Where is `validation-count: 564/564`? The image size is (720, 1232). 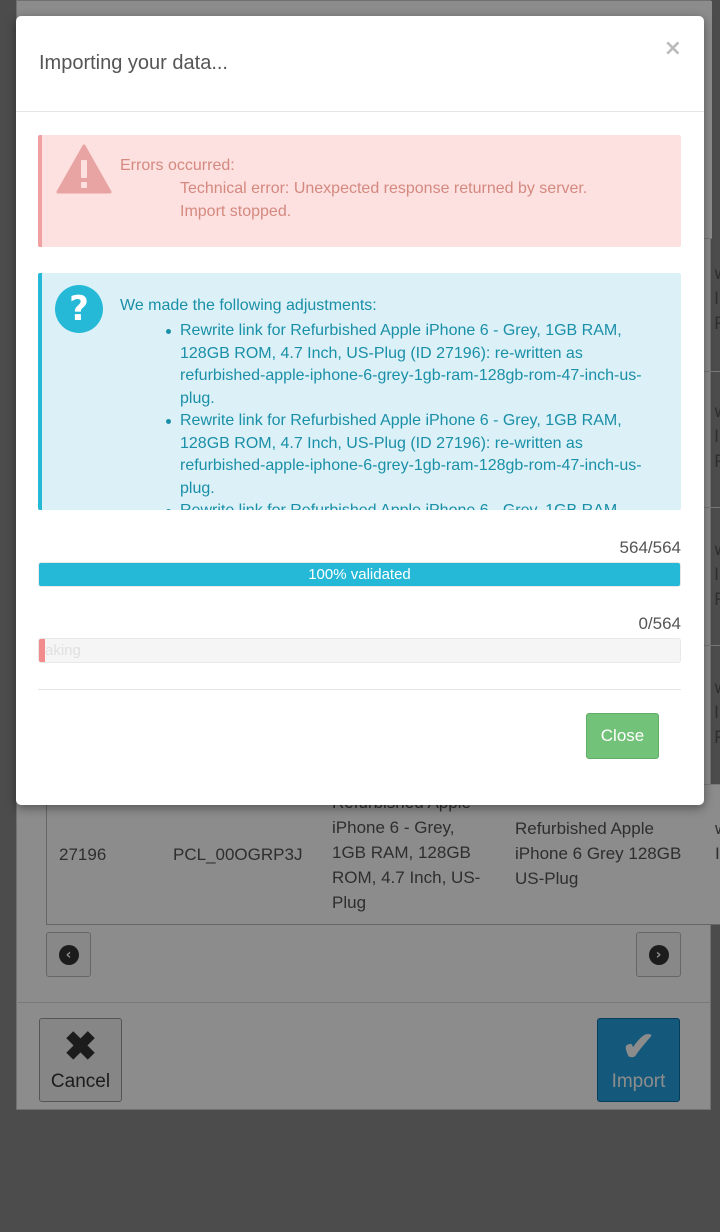 validation-count: 564/564 is located at coordinates (650, 547).